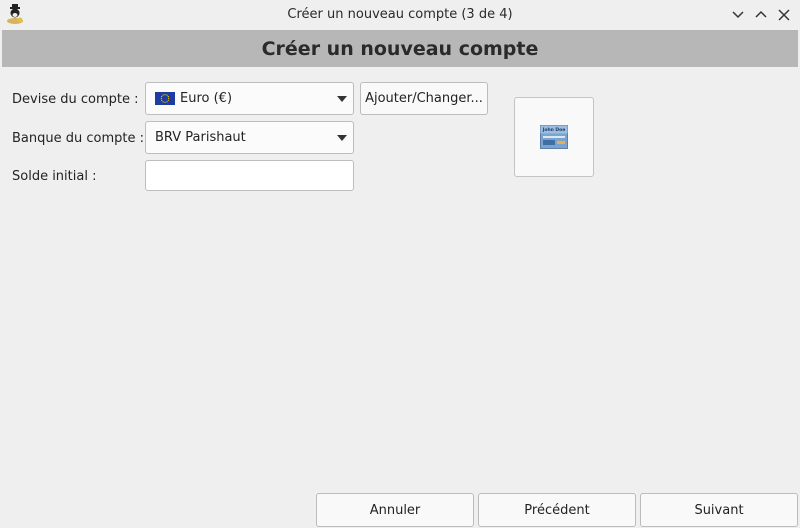  What do you see at coordinates (719, 510) in the screenshot?
I see `next-button: Suivant` at bounding box center [719, 510].